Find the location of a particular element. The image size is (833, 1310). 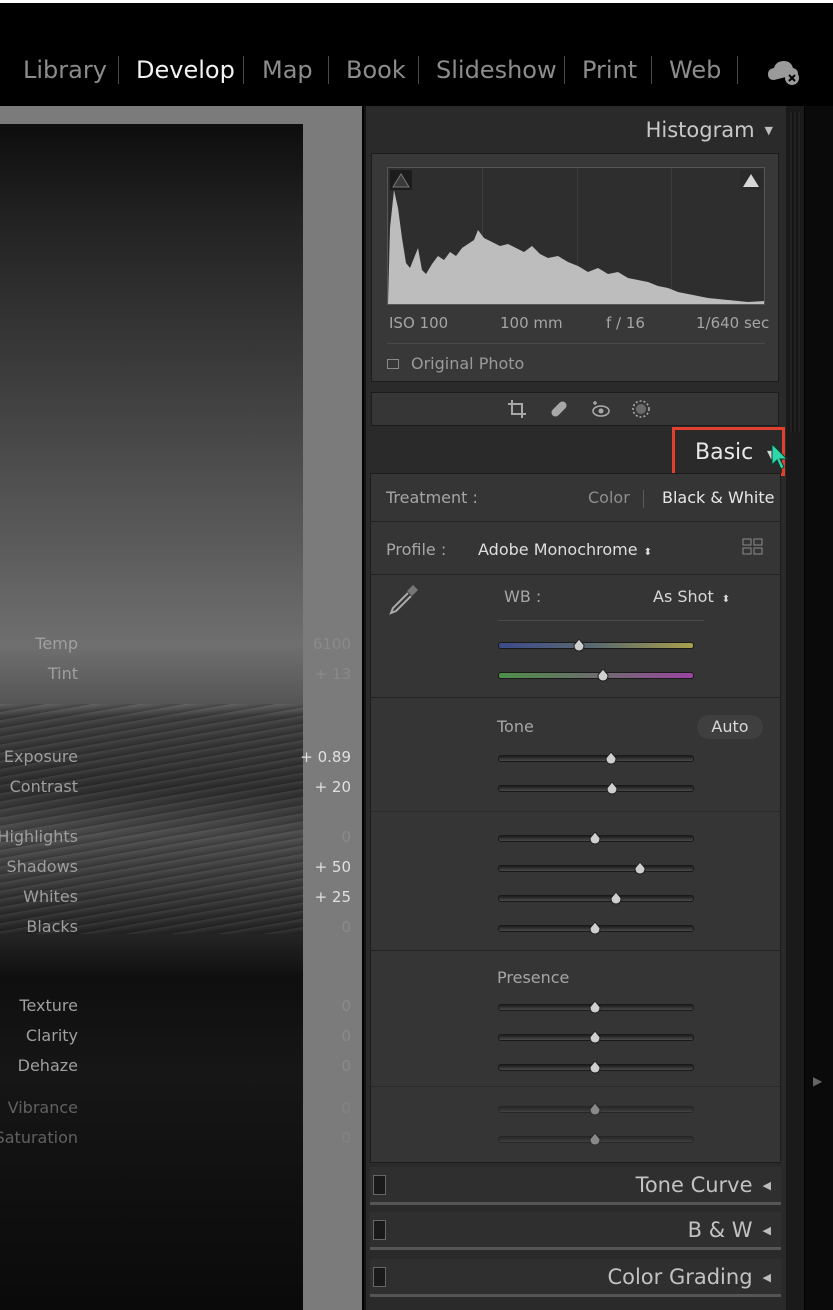

exif-focal-length: 100 mm is located at coordinates (531, 323).